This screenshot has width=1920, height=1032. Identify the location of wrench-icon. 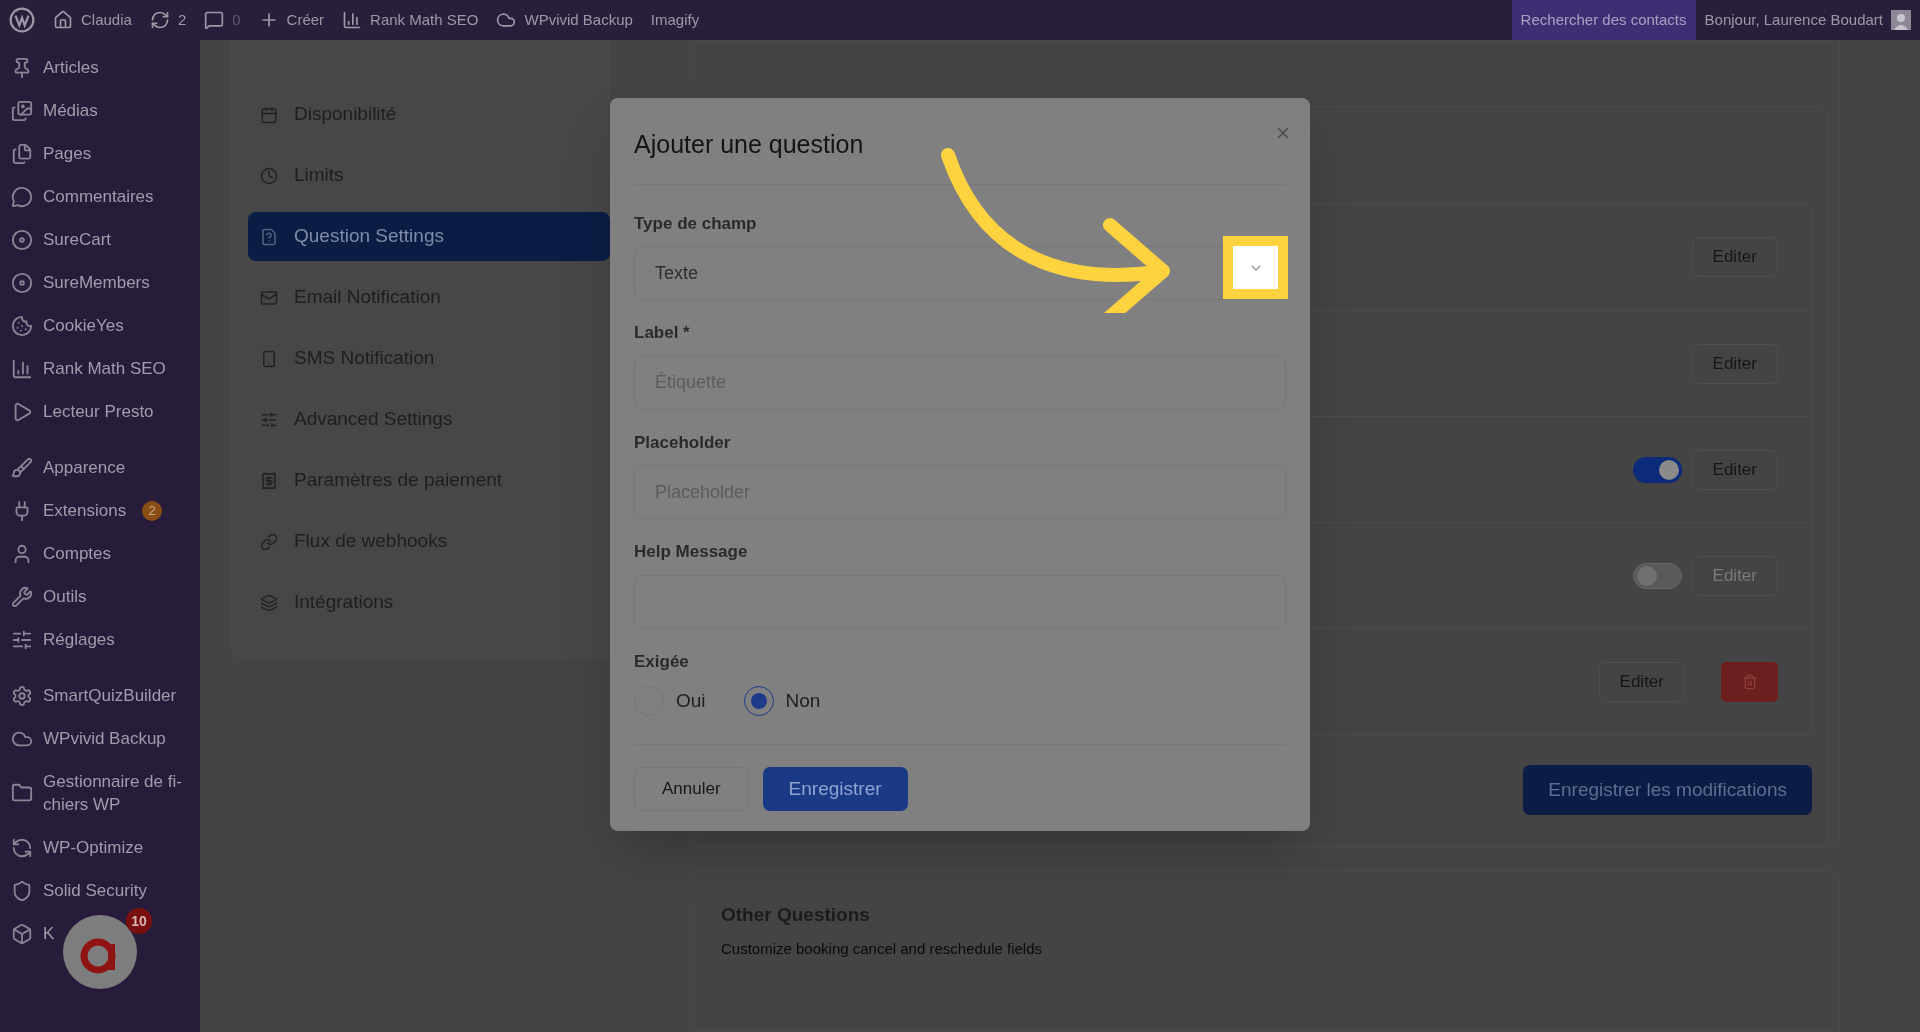
(22, 596).